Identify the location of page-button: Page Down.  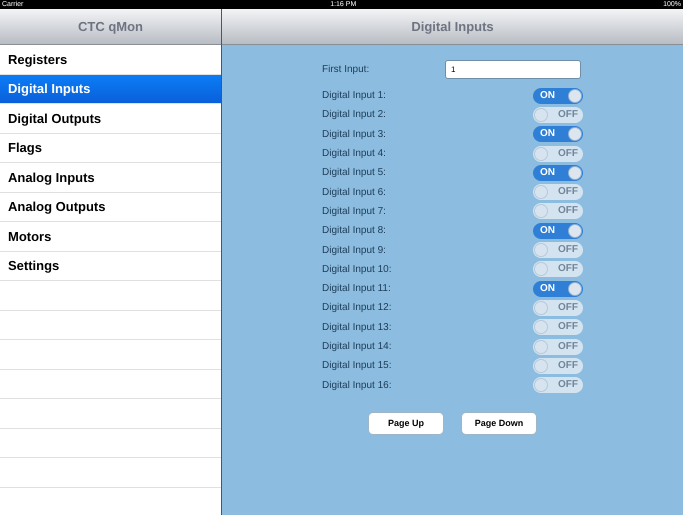
(499, 423).